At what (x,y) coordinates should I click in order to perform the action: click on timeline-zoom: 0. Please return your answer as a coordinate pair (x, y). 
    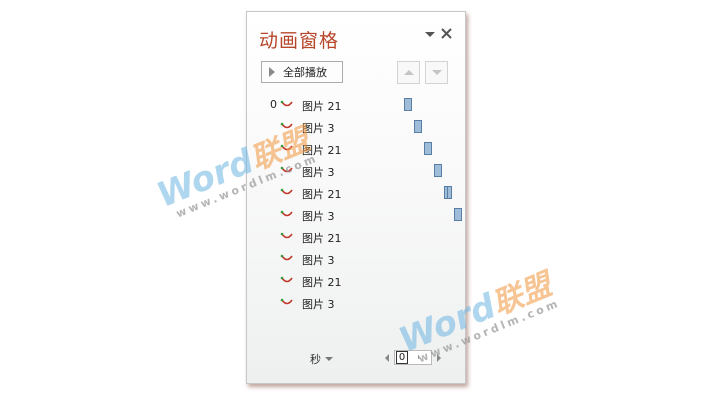
    Looking at the image, I should click on (413, 357).